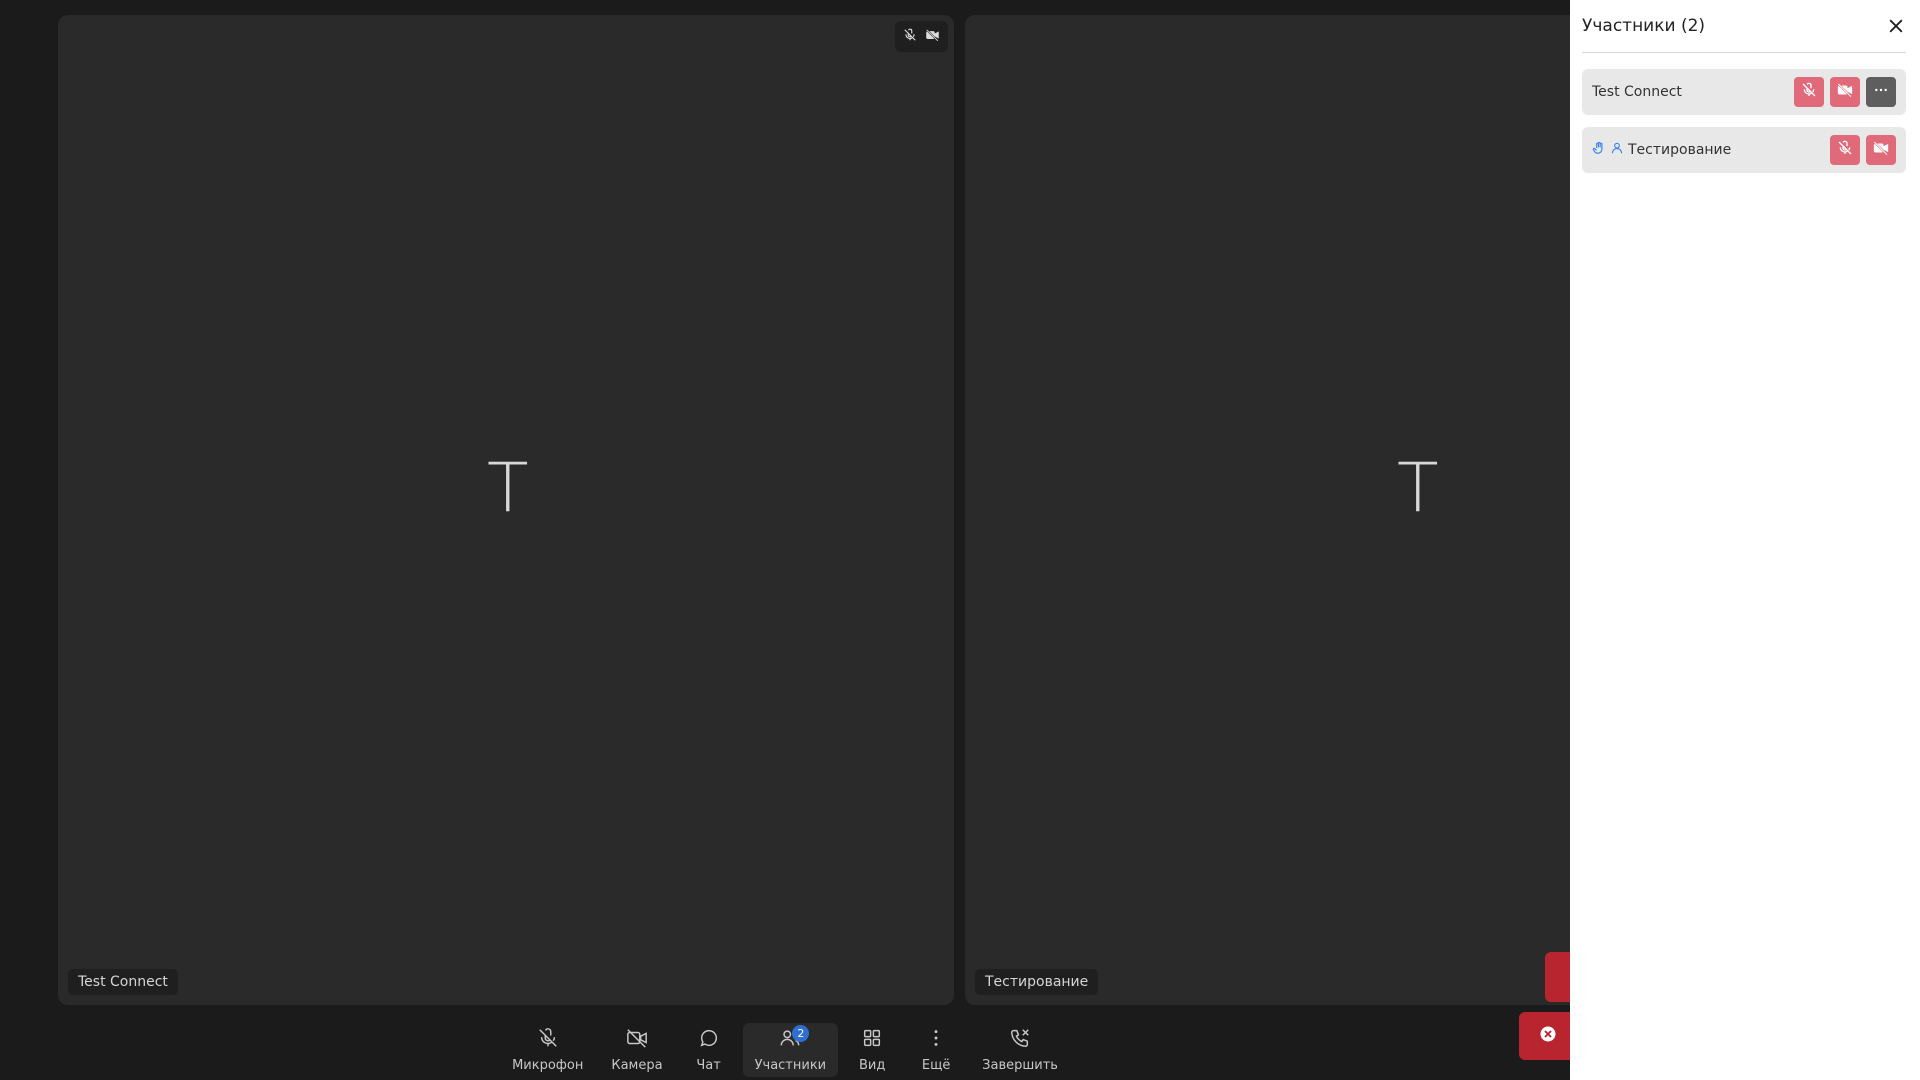 This screenshot has height=1080, width=1920. I want to click on tile-status-icons, so click(921, 36).